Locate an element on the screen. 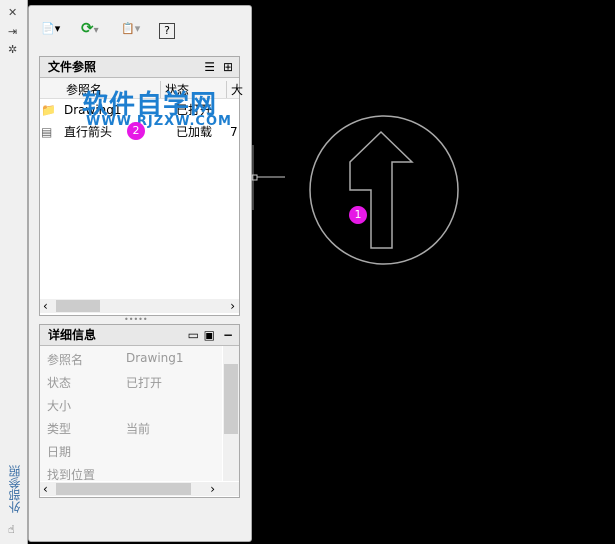 The image size is (615, 544). callout-badge-1: 1 is located at coordinates (358, 215).